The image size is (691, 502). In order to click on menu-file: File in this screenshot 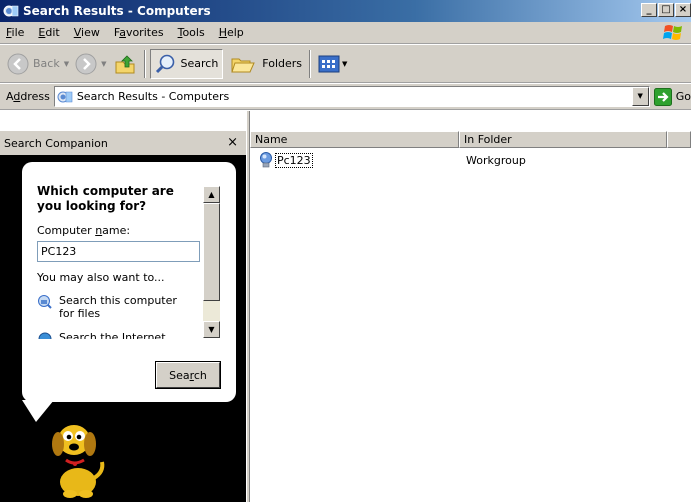, I will do `click(15, 32)`.